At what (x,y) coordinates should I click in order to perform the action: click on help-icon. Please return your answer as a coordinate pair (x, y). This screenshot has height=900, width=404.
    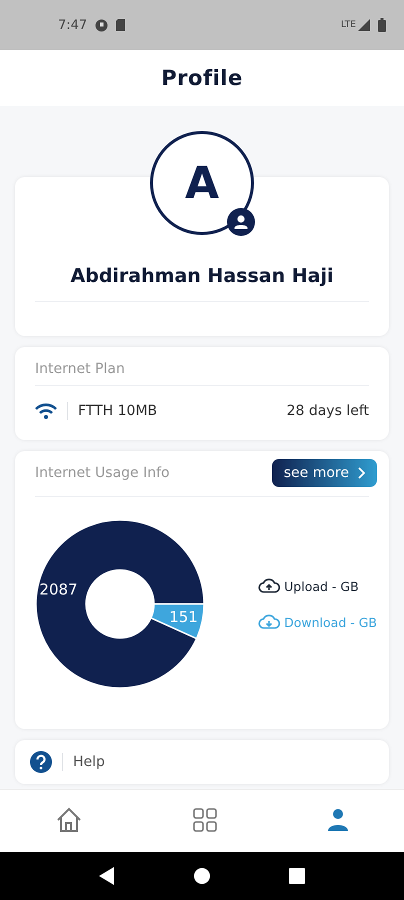
    Looking at the image, I should click on (41, 762).